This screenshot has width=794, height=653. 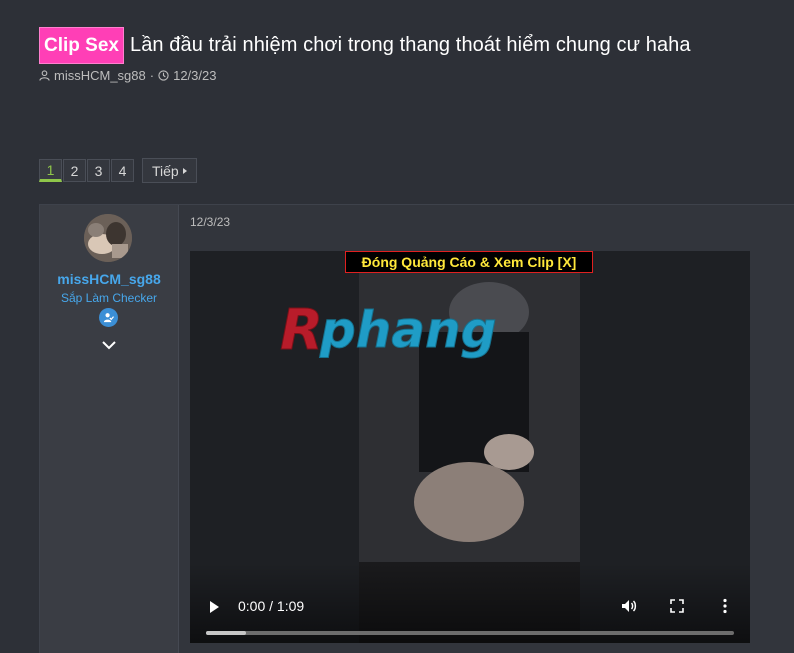 I want to click on verified-badge-icon, so click(x=108, y=317).